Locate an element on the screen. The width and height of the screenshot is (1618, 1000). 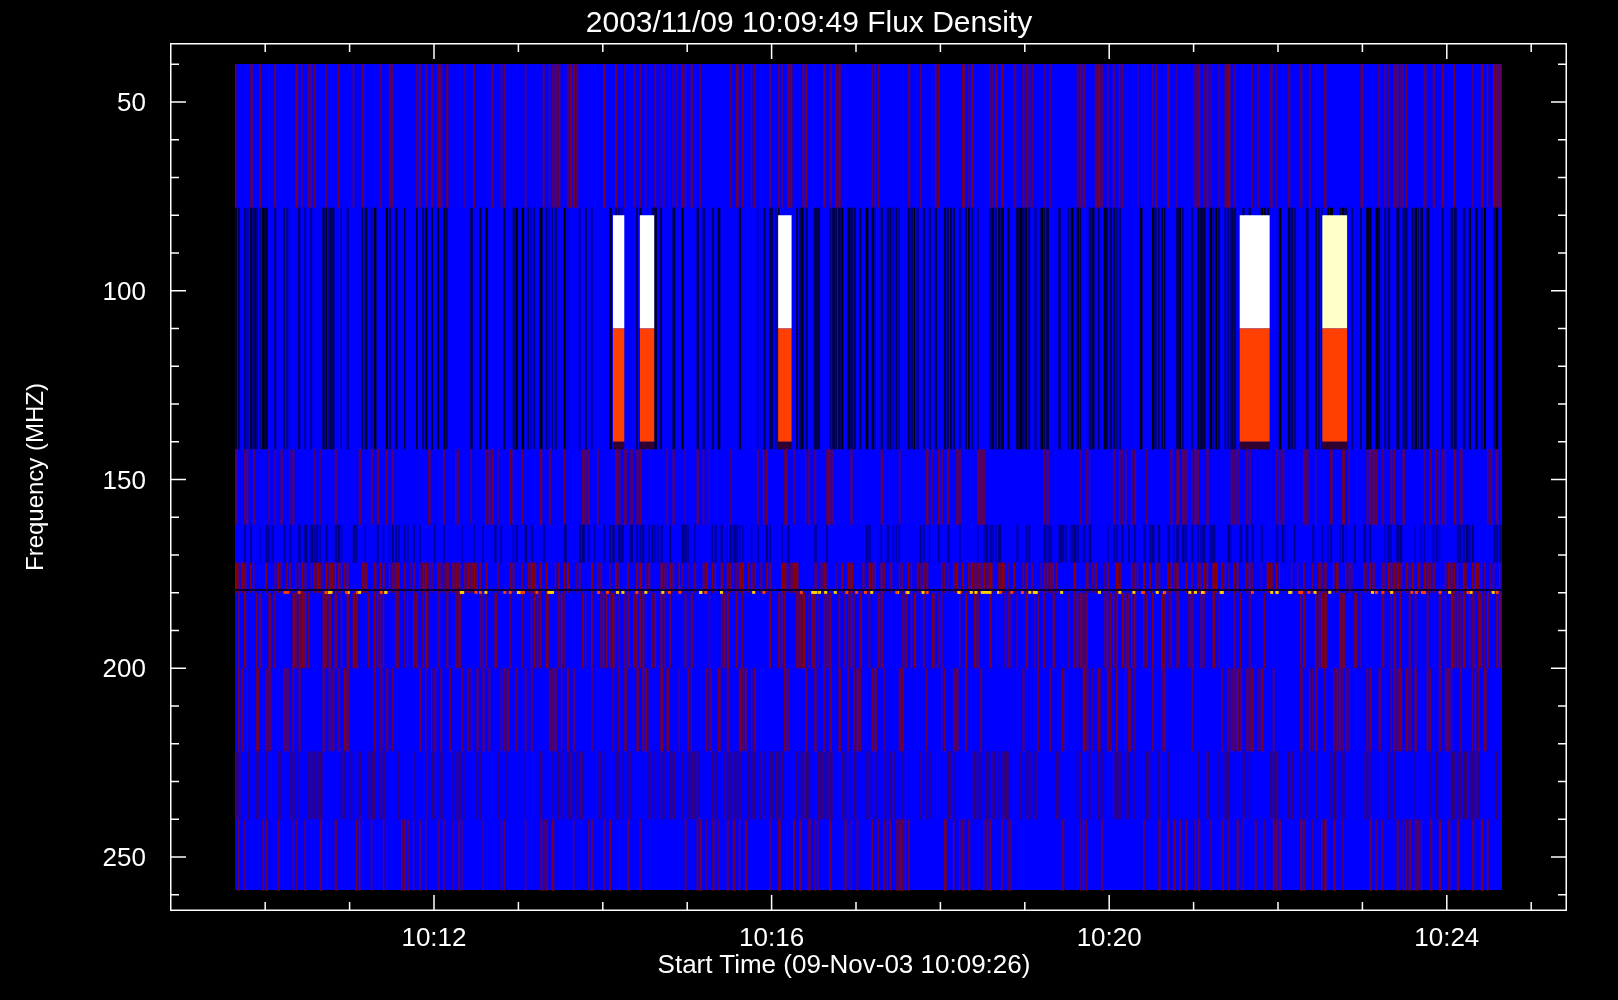
y-tick-label: 150 is located at coordinates (124, 479).